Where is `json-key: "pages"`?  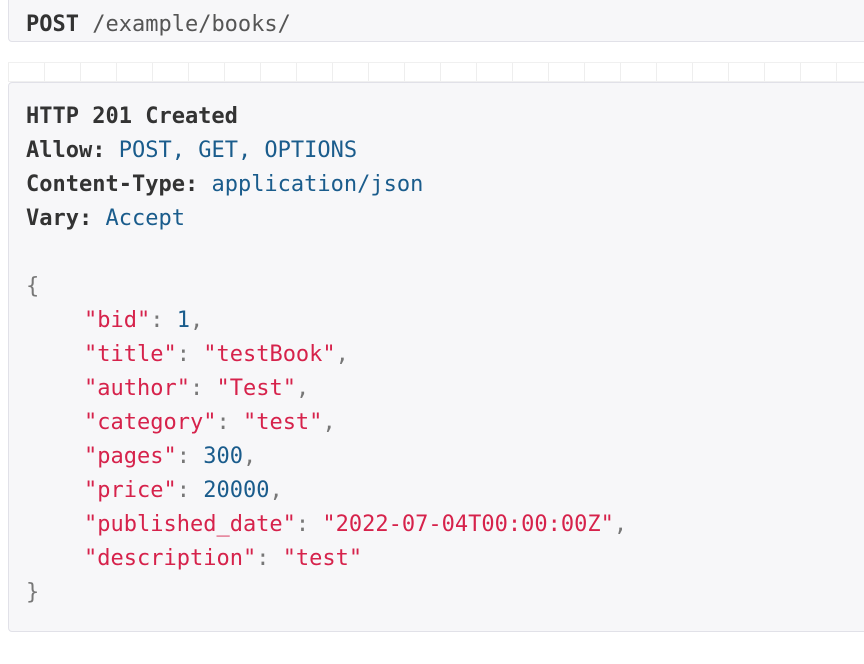
json-key: "pages" is located at coordinates (130, 456).